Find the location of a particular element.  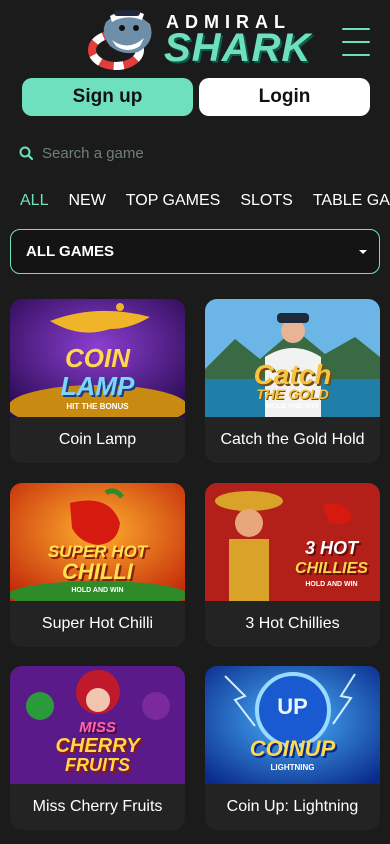

art-line1: COIN is located at coordinates (97, 358).